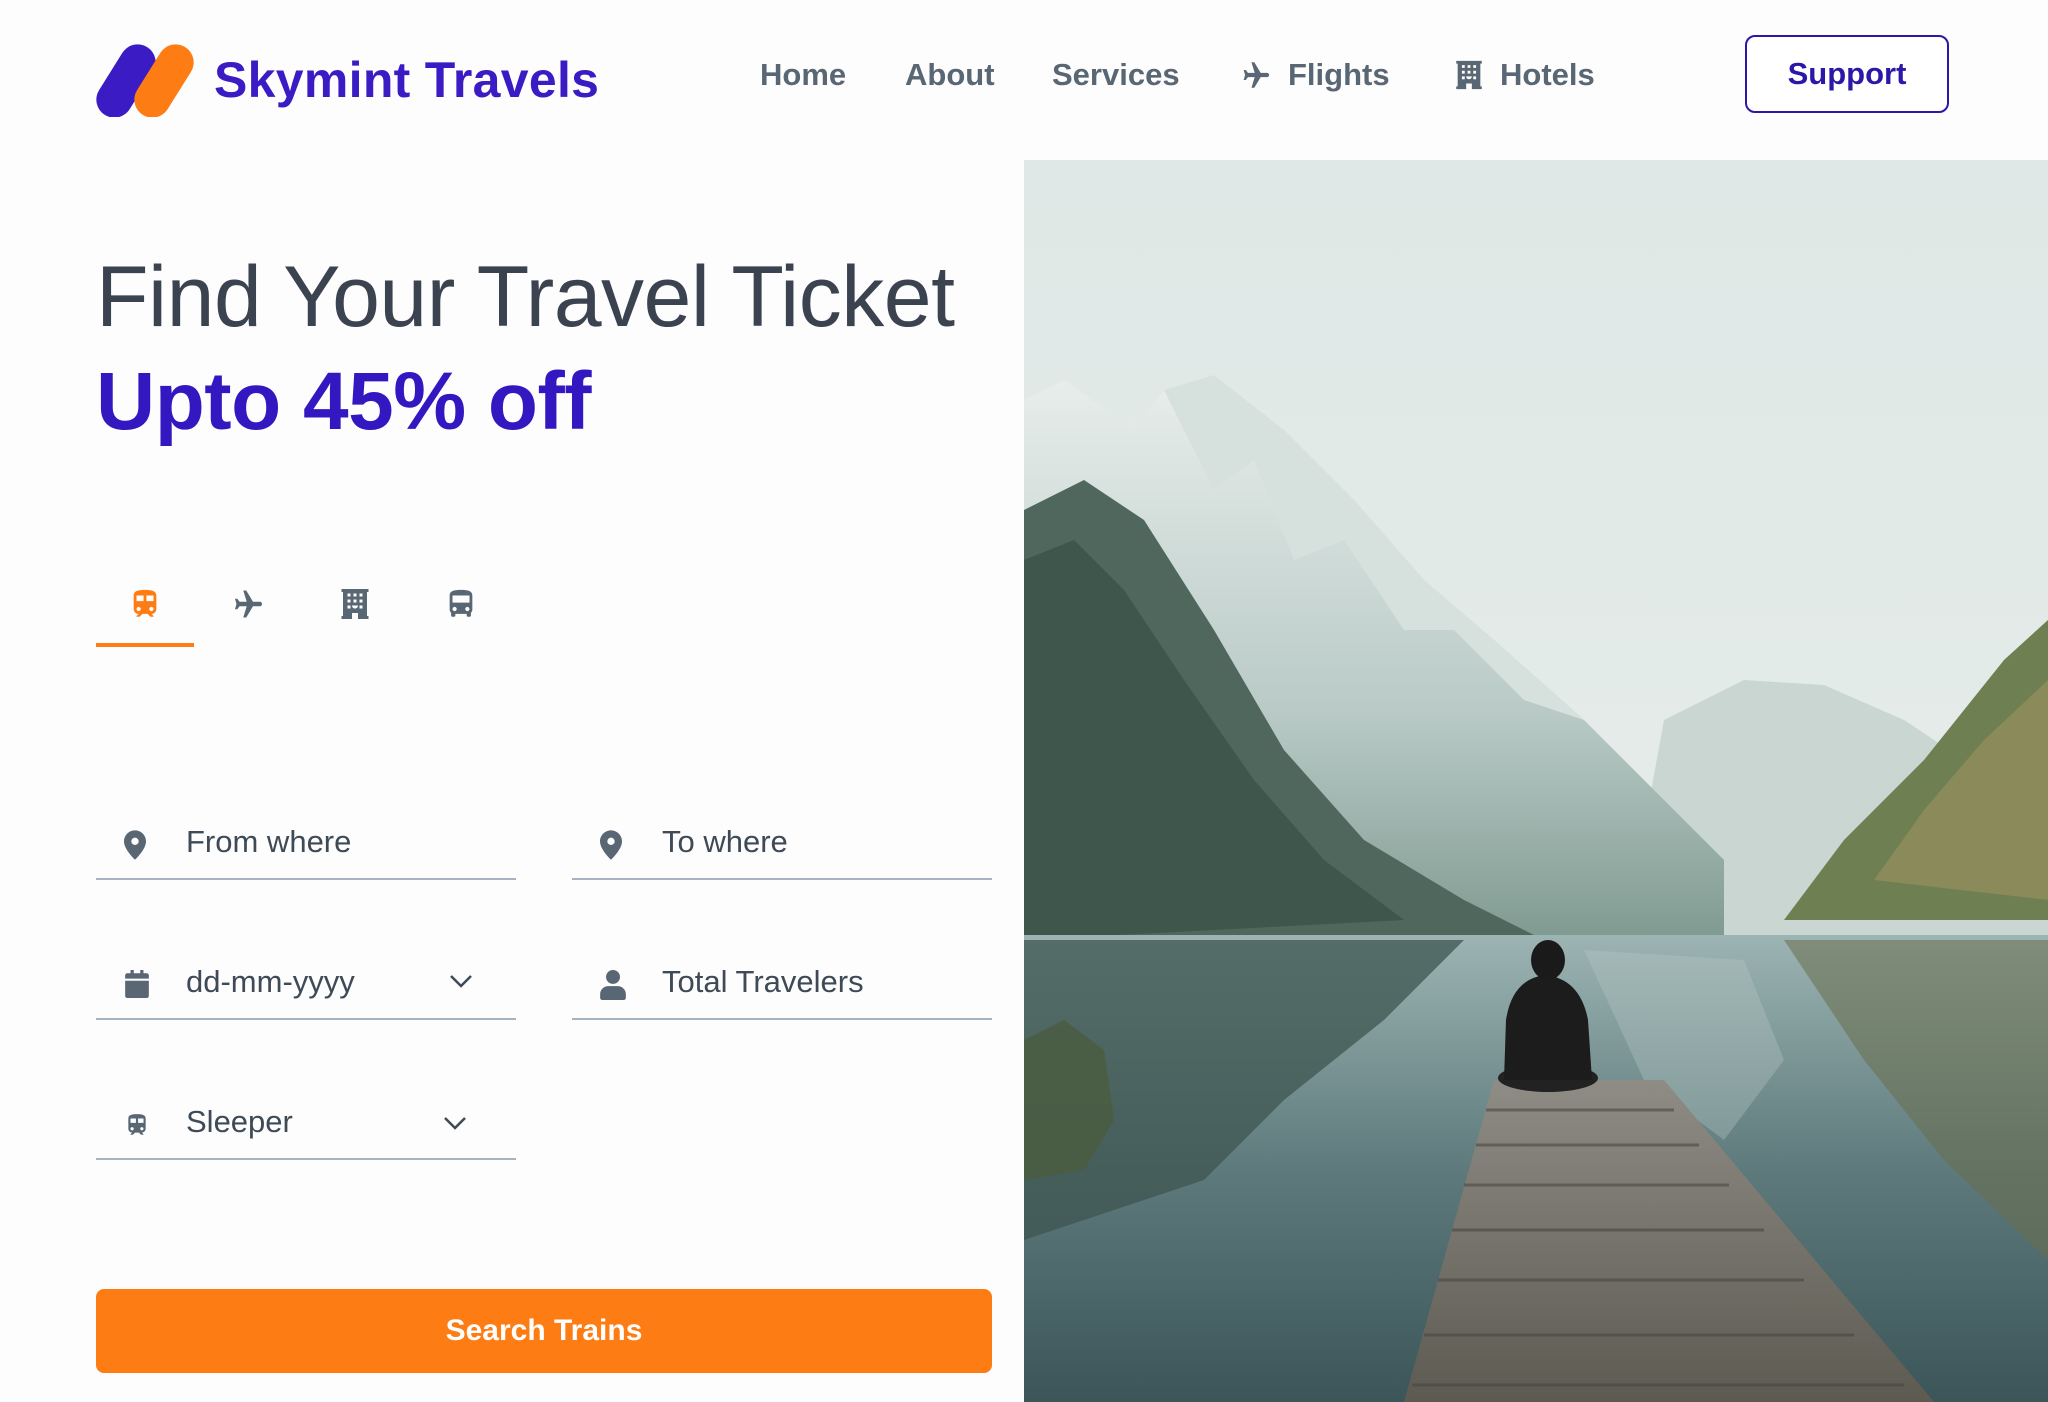 Image resolution: width=2048 pixels, height=1402 pixels. I want to click on tab-flight, so click(247, 608).